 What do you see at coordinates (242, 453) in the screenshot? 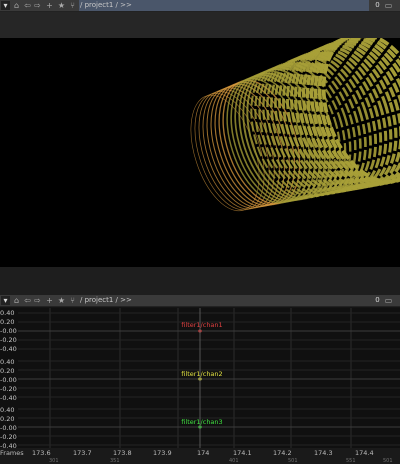
I see `time-tick: 174.1` at bounding box center [242, 453].